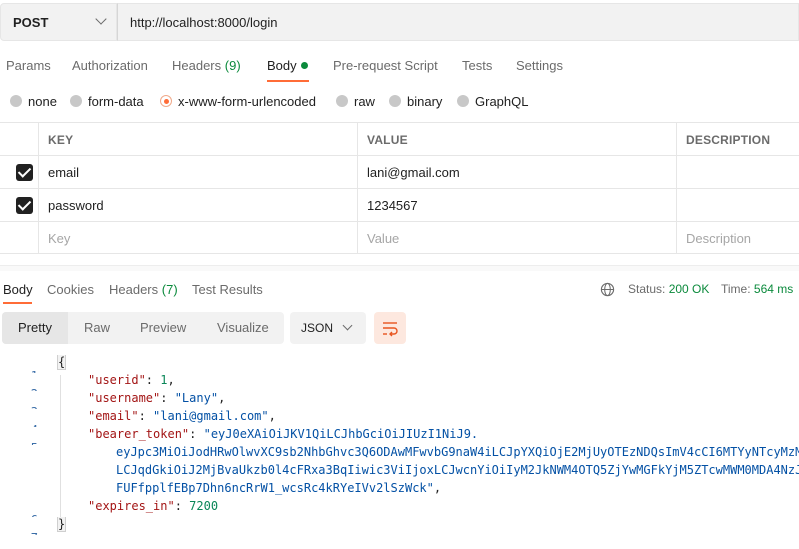 This screenshot has height=549, width=799. Describe the element at coordinates (58, 22) in the screenshot. I see `method-select: POST` at that location.